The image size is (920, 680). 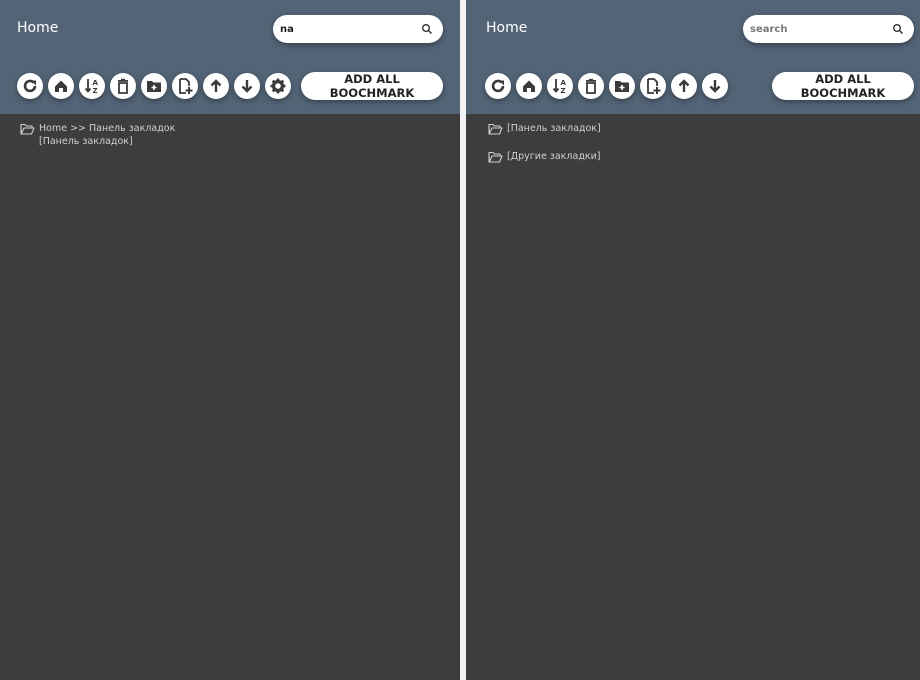 I want to click on result-path: Home >> Панель закладок, so click(x=107, y=128).